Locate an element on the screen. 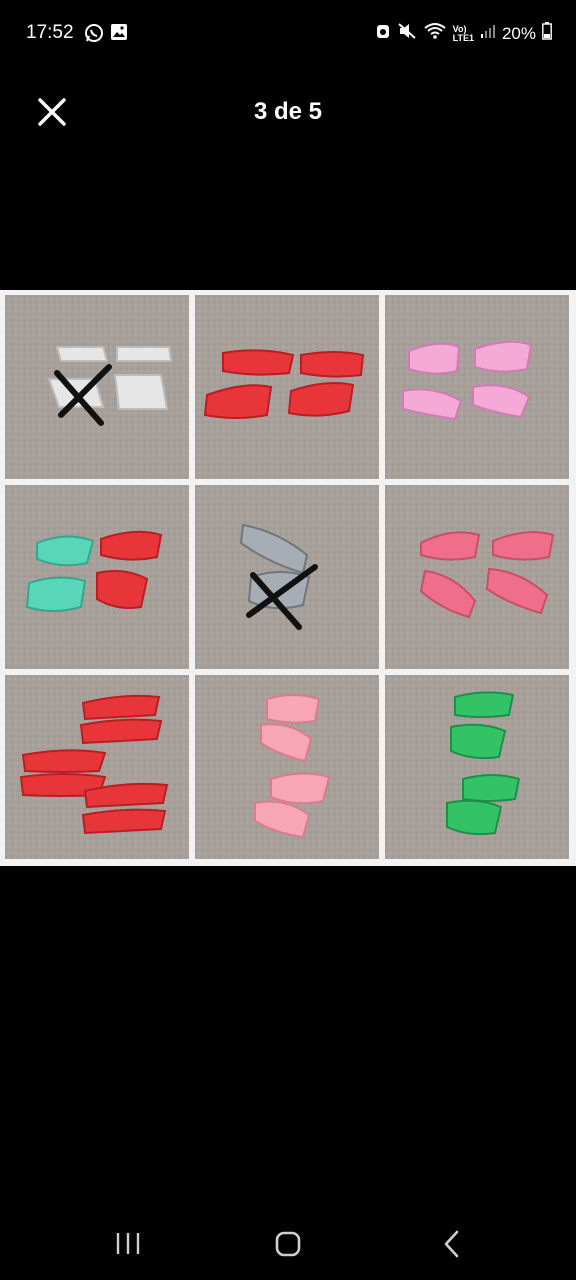  recents-icon is located at coordinates (128, 1244).